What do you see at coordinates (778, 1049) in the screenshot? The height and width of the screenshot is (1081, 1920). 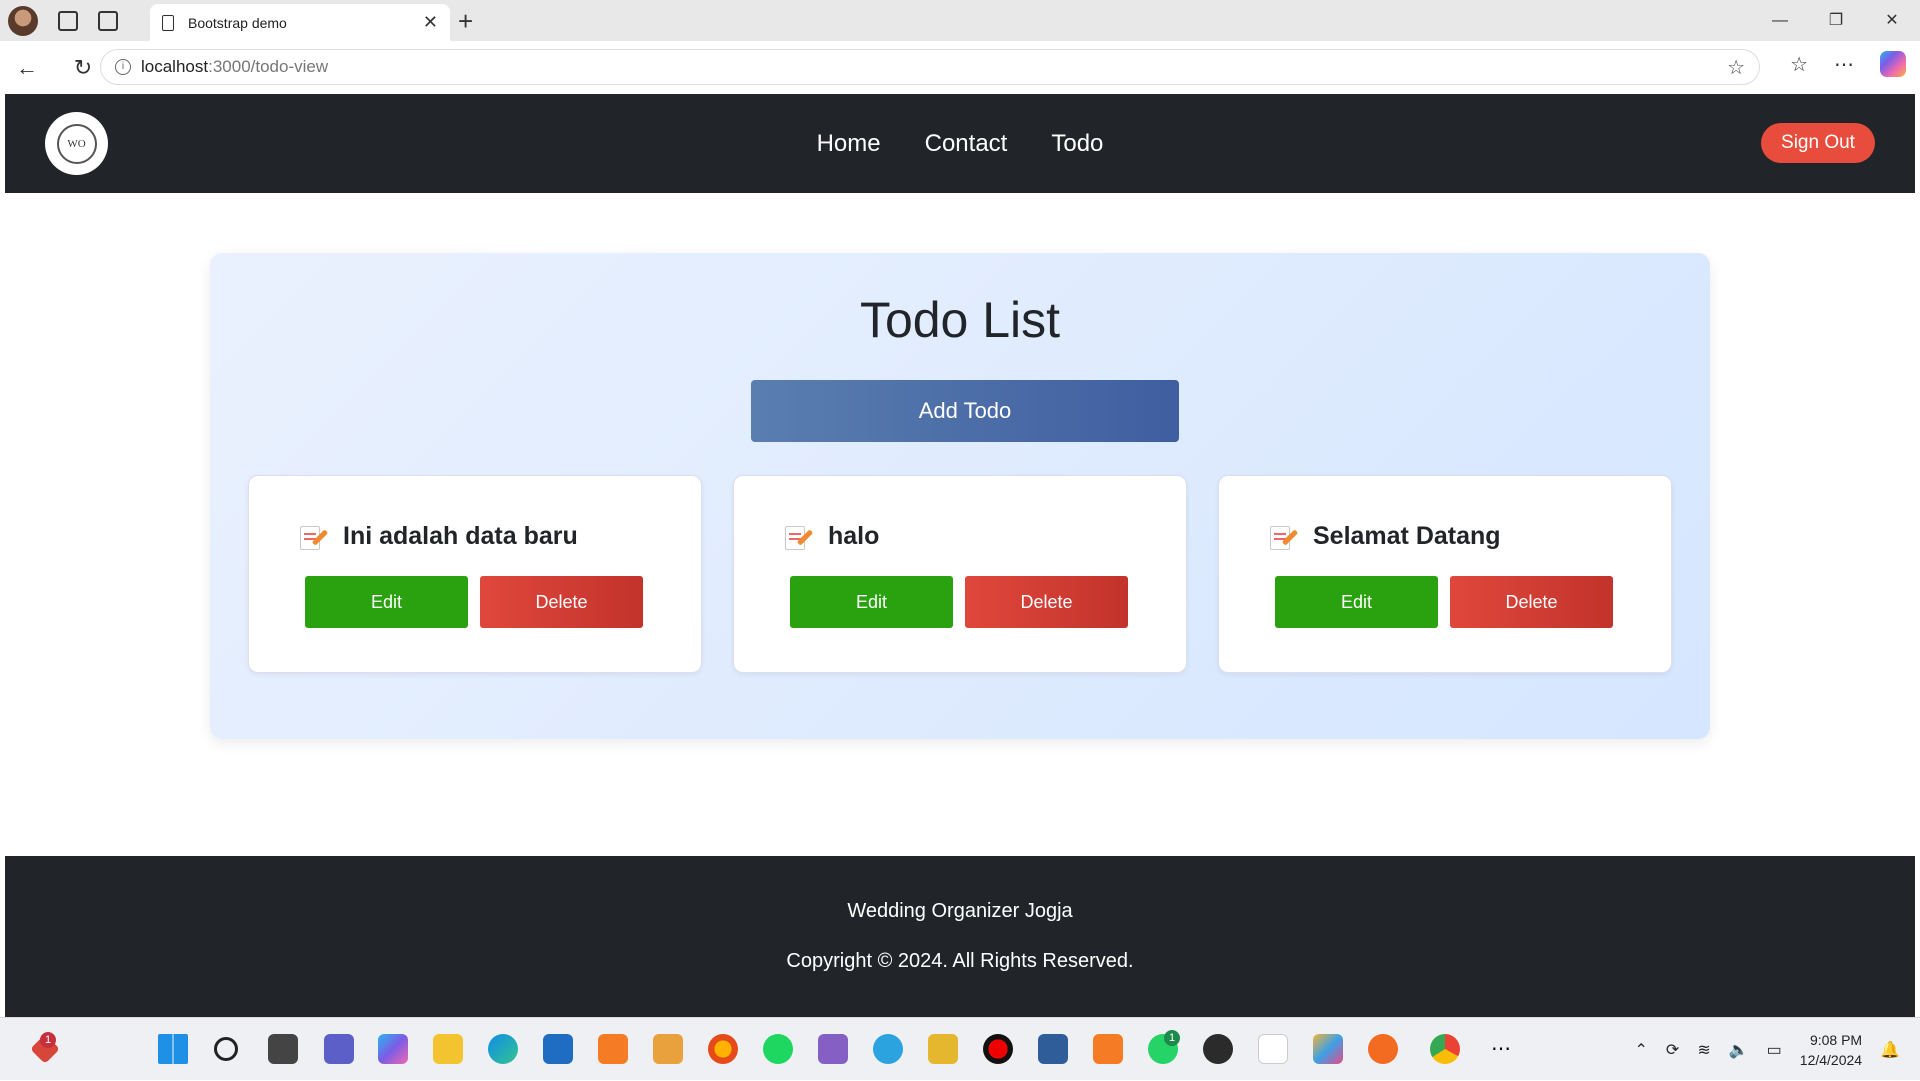 I see `spotify-icon` at bounding box center [778, 1049].